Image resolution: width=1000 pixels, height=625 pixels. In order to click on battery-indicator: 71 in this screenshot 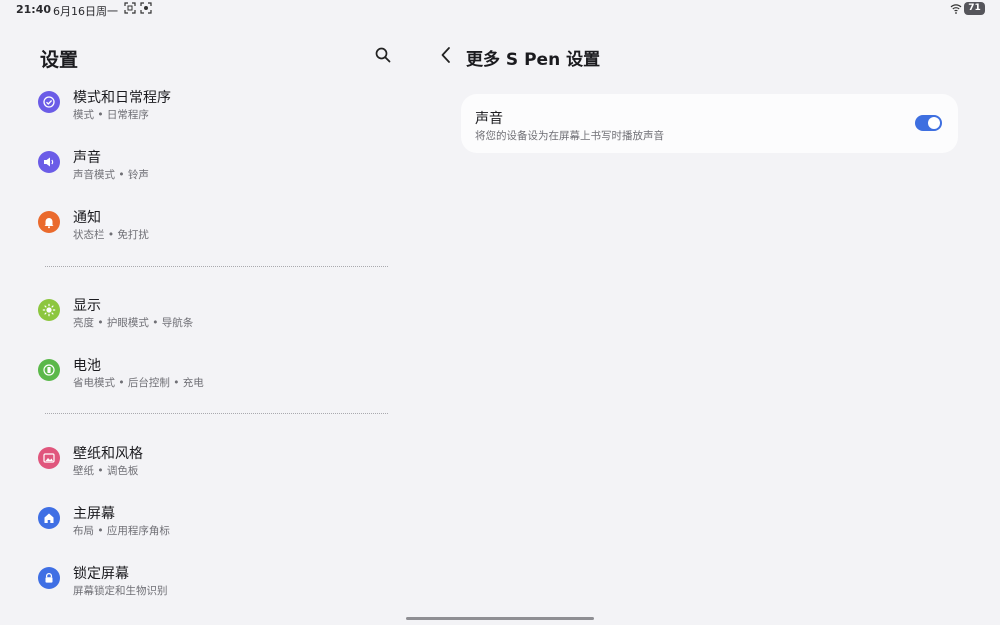, I will do `click(974, 8)`.